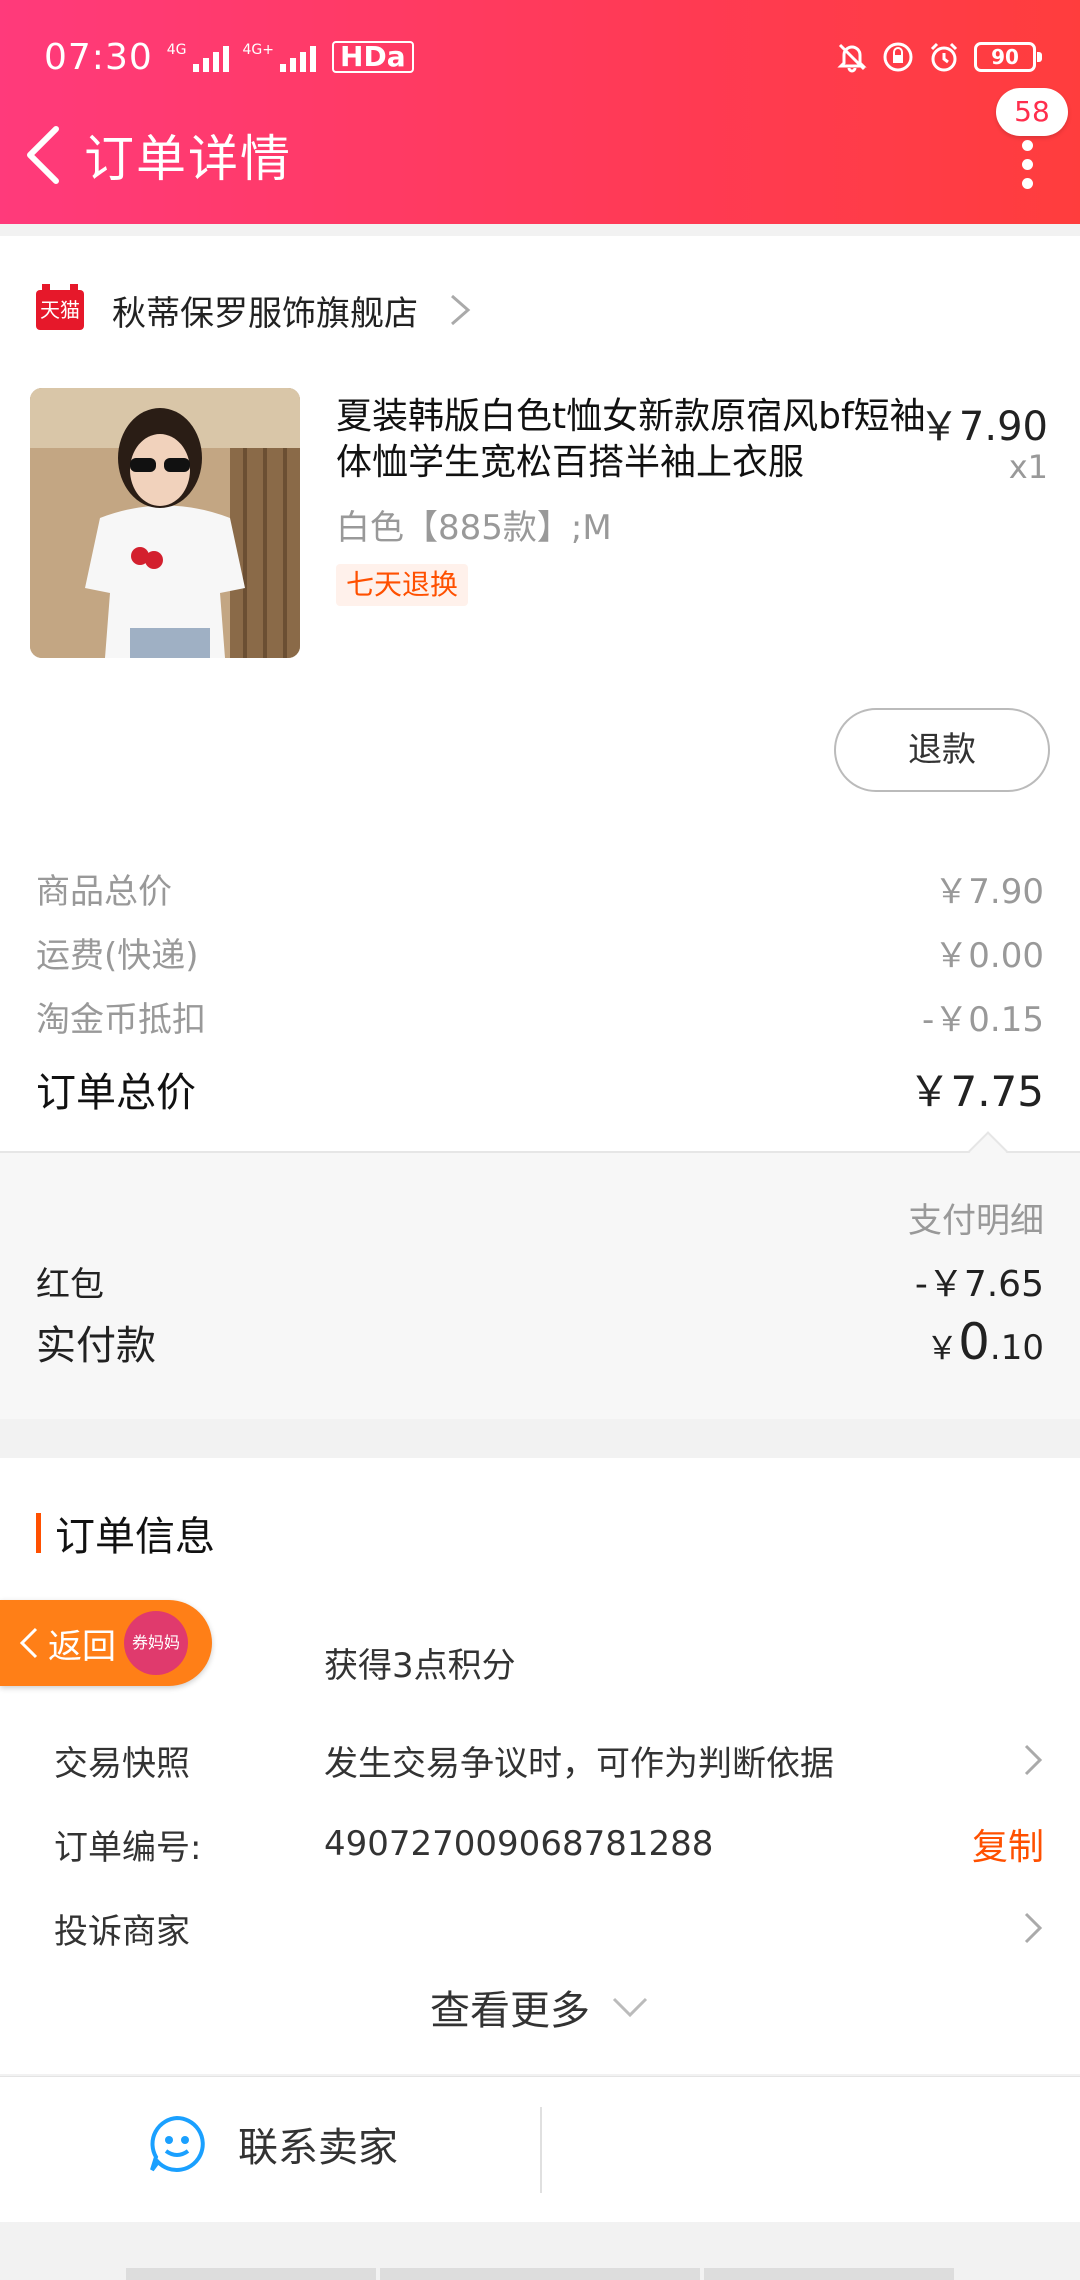 This screenshot has height=2280, width=1080. Describe the element at coordinates (135, 1537) in the screenshot. I see `order-info-title: 订单信息` at that location.